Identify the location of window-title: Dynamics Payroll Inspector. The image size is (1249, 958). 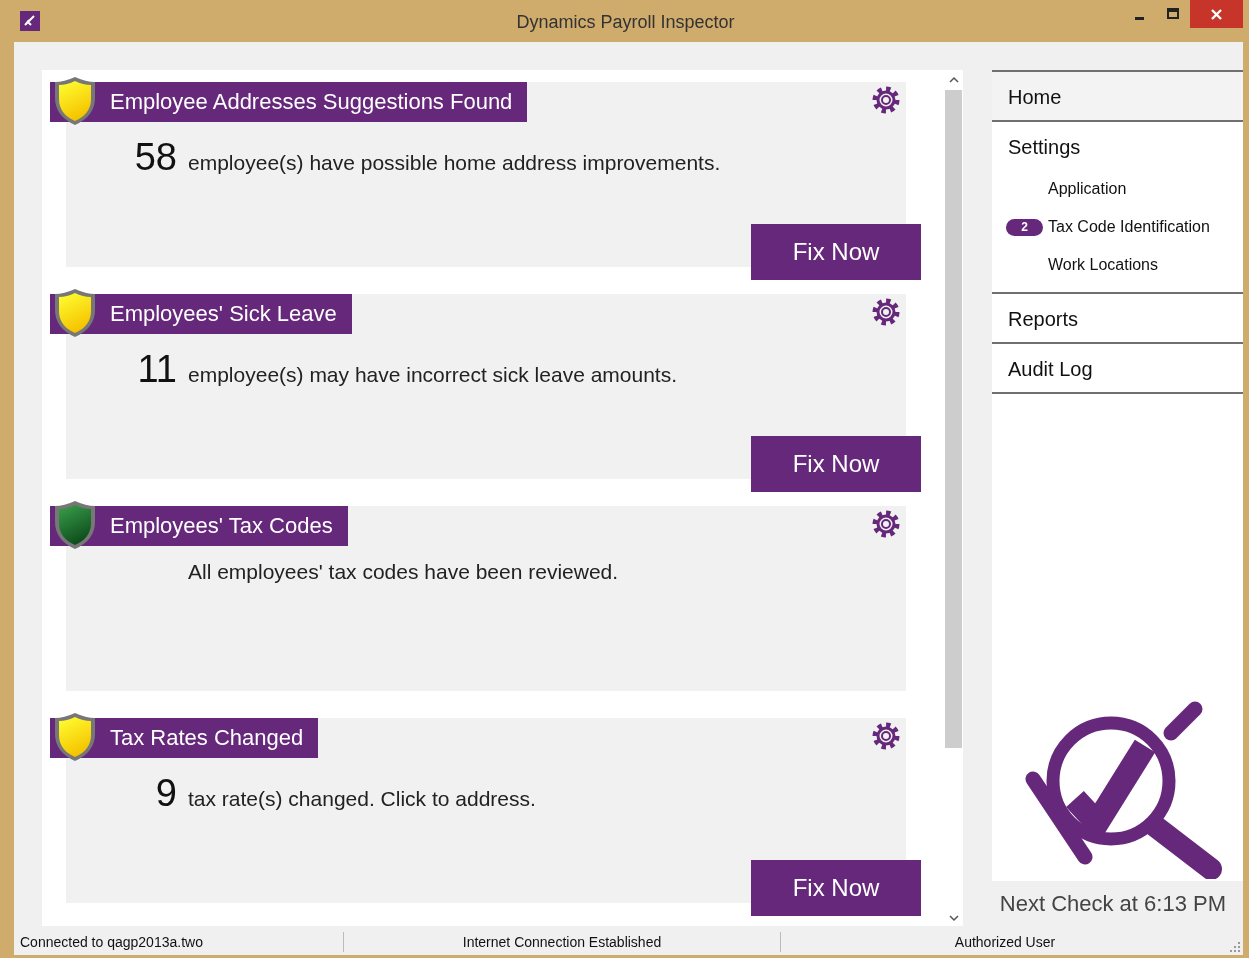
(625, 22).